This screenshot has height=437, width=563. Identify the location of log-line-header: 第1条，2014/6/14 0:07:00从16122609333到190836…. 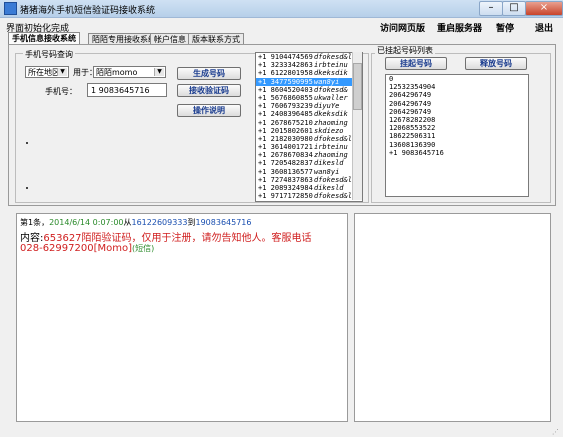
(136, 222).